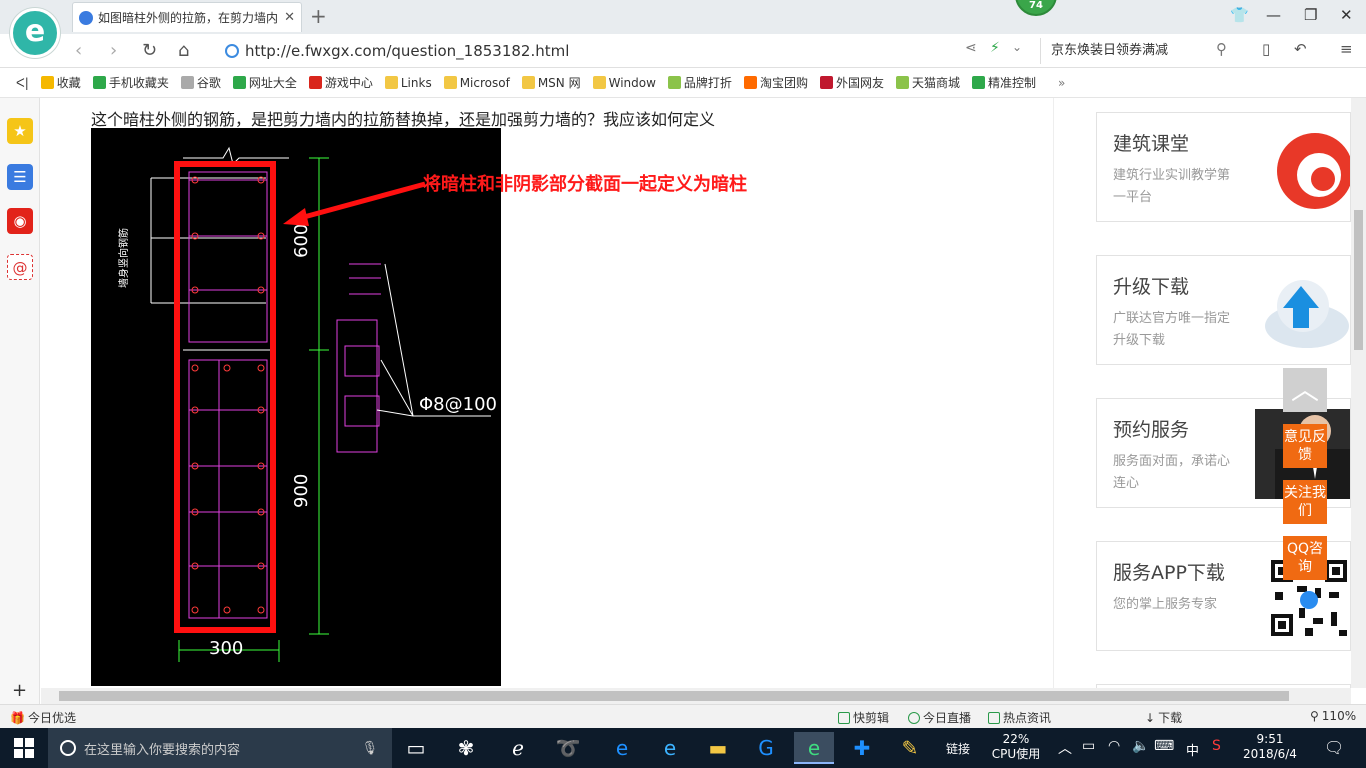 The image size is (1366, 768). What do you see at coordinates (978, 82) in the screenshot?
I see `wechat-icon` at bounding box center [978, 82].